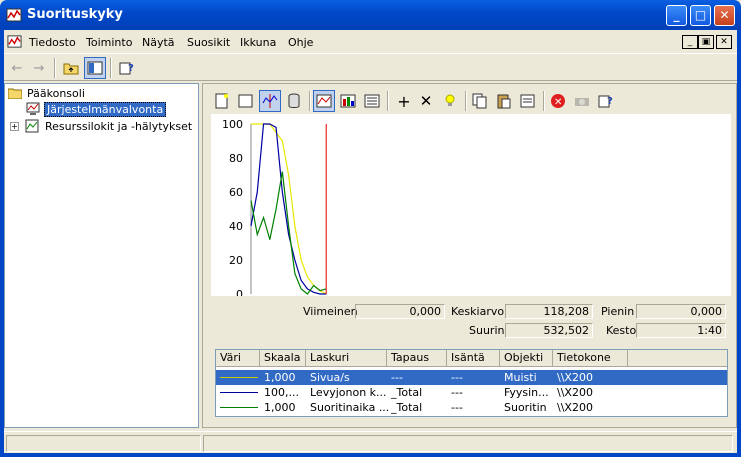 The height and width of the screenshot is (457, 741). Describe the element at coordinates (676, 15) in the screenshot. I see `minimize-button: _` at that location.